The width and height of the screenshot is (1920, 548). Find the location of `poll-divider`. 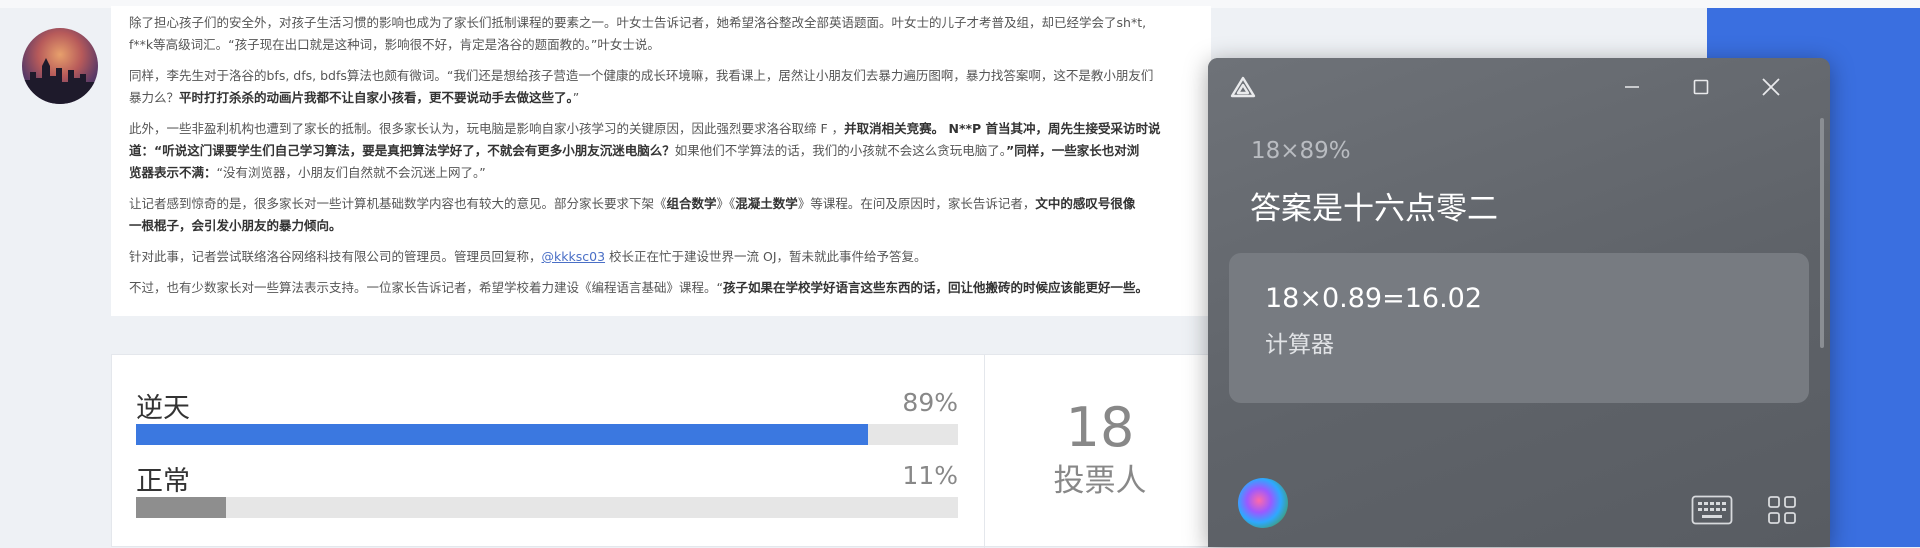

poll-divider is located at coordinates (984, 451).